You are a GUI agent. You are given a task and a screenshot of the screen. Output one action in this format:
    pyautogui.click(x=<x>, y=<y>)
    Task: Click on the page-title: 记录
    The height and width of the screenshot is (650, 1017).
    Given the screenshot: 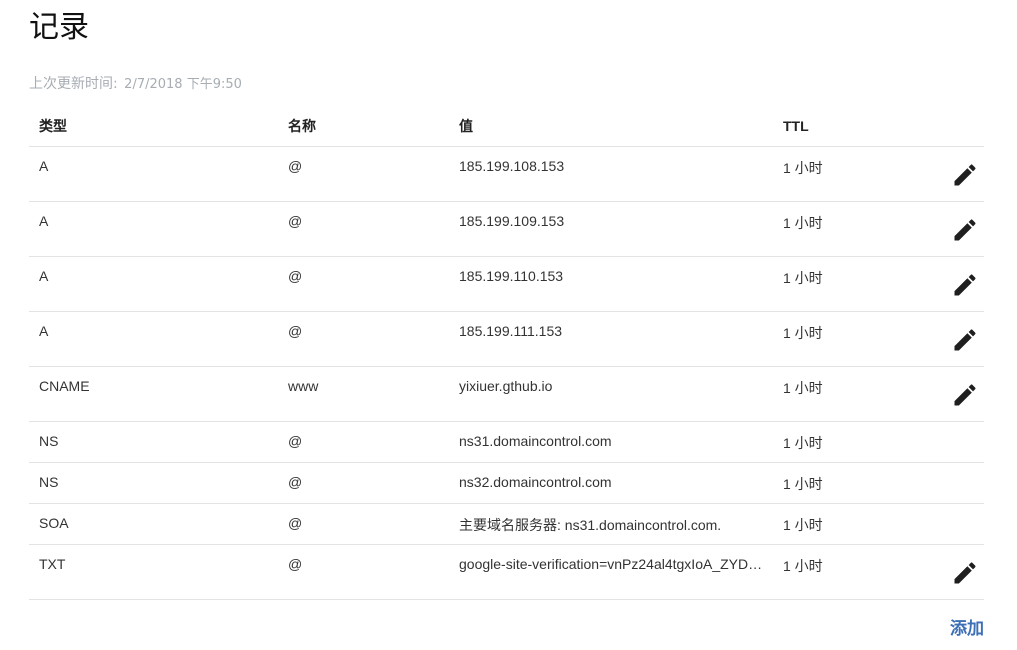 What is the action you would take?
    pyautogui.click(x=59, y=27)
    